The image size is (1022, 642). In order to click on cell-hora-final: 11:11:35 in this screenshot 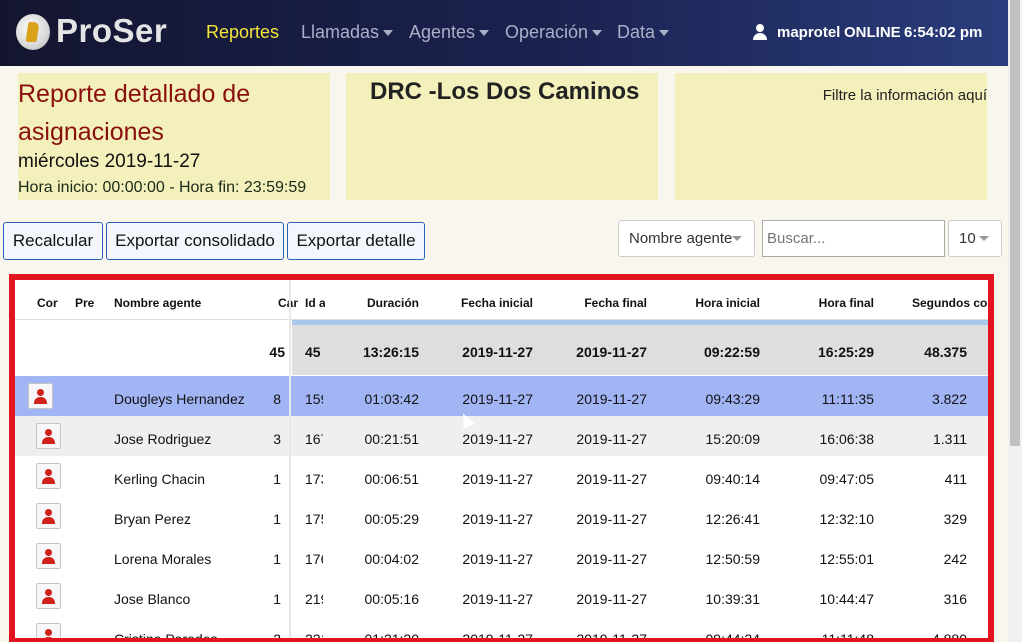, I will do `click(847, 399)`.